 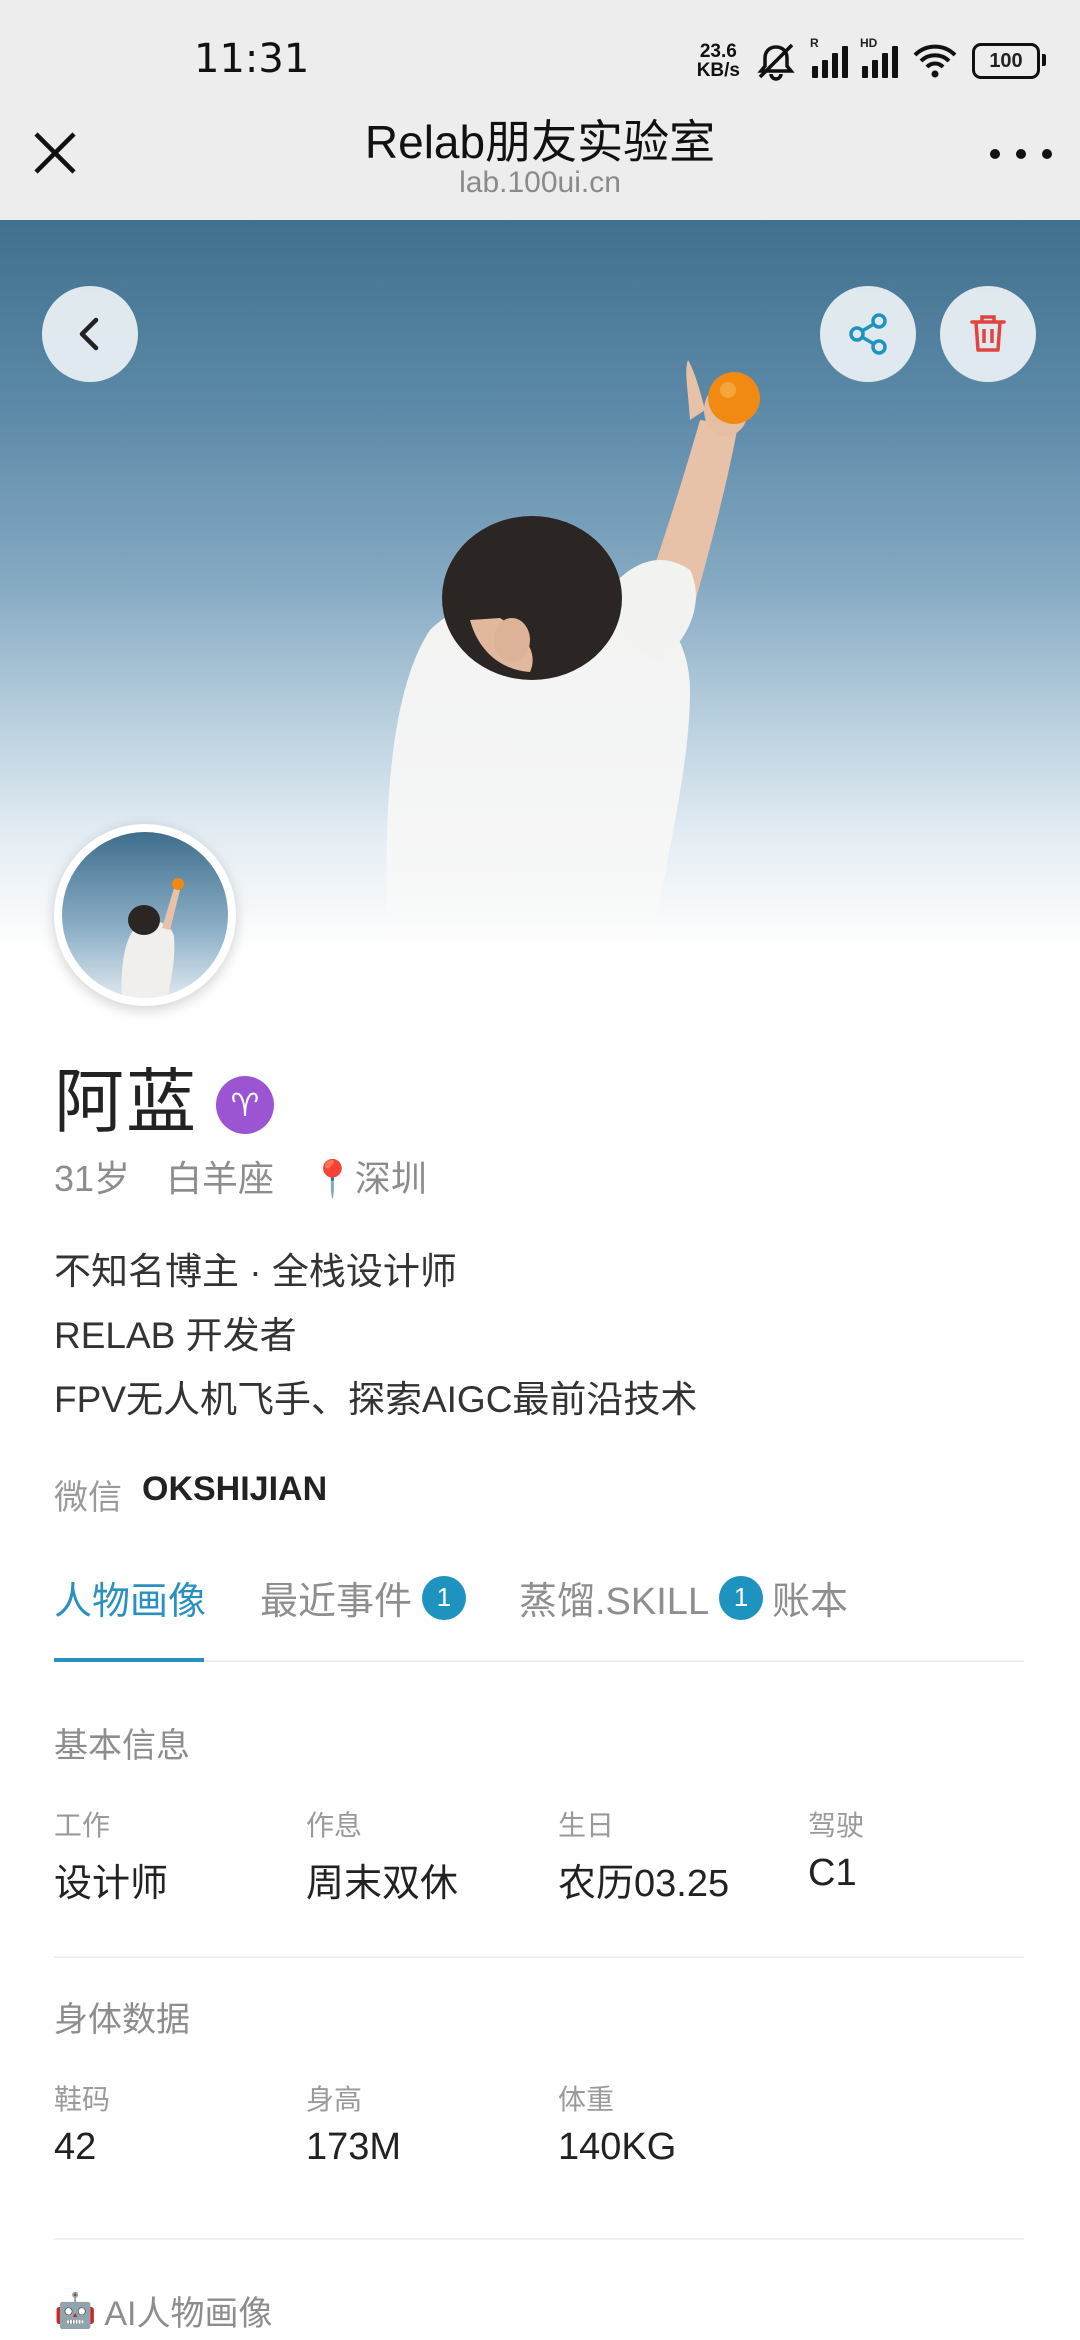 What do you see at coordinates (810, 1602) in the screenshot?
I see `tab-label: 账本` at bounding box center [810, 1602].